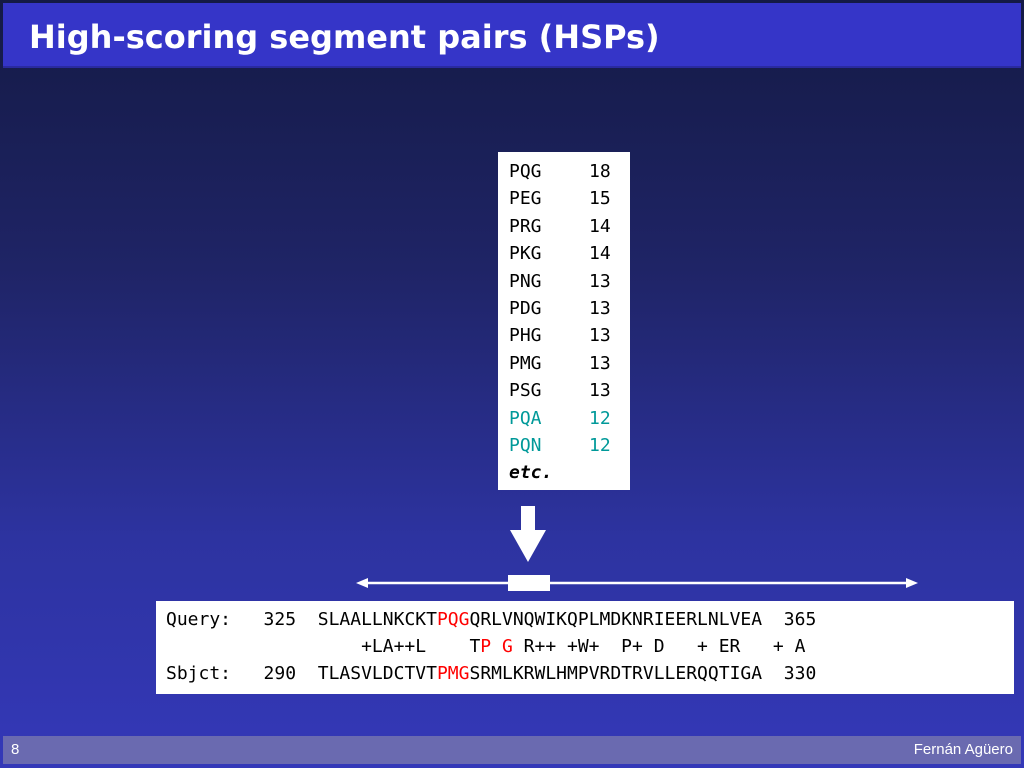 The image size is (1024, 768). I want to click on score-row: PSG 13, so click(569, 390).